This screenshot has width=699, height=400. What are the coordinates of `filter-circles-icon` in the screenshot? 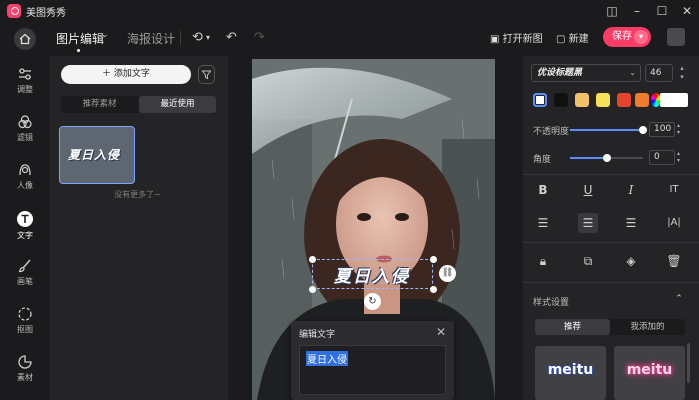 It's located at (25, 122).